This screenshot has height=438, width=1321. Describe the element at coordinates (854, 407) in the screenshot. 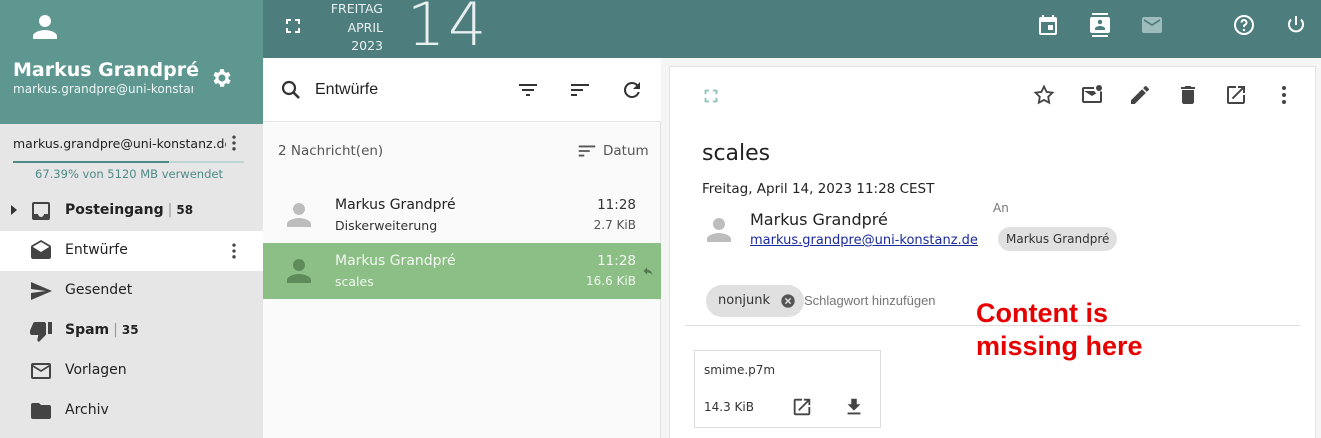

I see `download-icon` at that location.